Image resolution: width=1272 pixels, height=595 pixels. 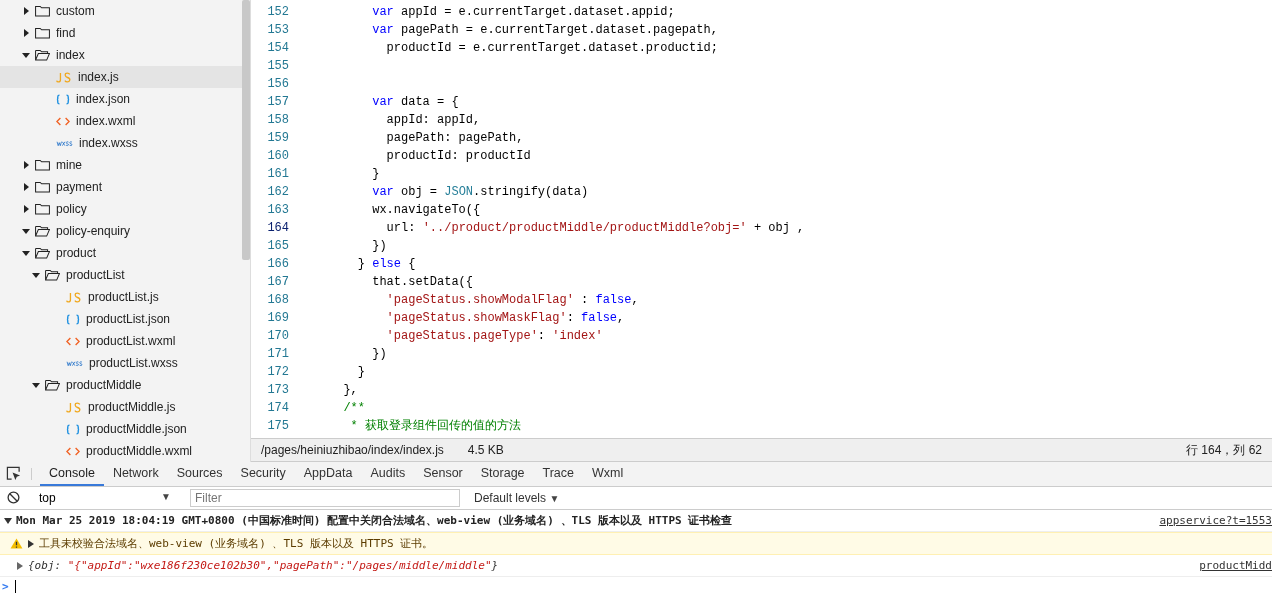 What do you see at coordinates (98, 77) in the screenshot?
I see `file-name: index.js` at bounding box center [98, 77].